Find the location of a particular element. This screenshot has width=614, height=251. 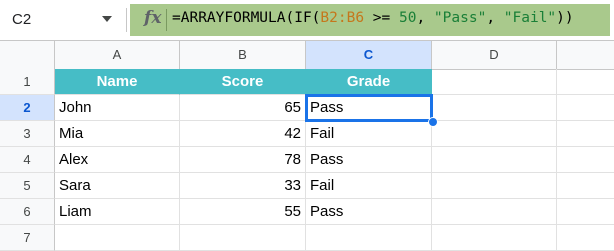

column-header-a: A is located at coordinates (117, 55).